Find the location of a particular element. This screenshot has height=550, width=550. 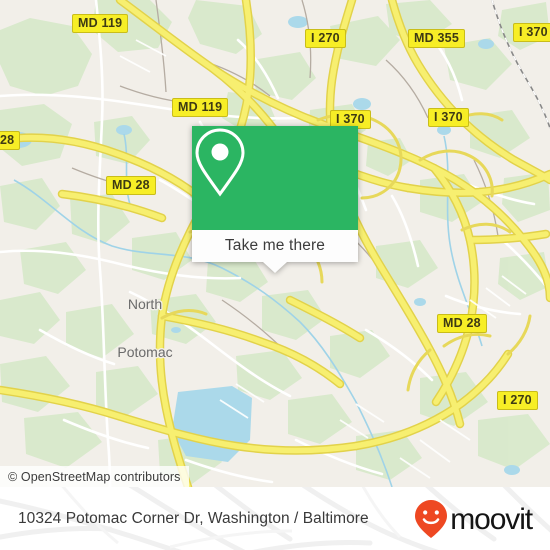

callout-action-area: Take me there is located at coordinates (275, 251).